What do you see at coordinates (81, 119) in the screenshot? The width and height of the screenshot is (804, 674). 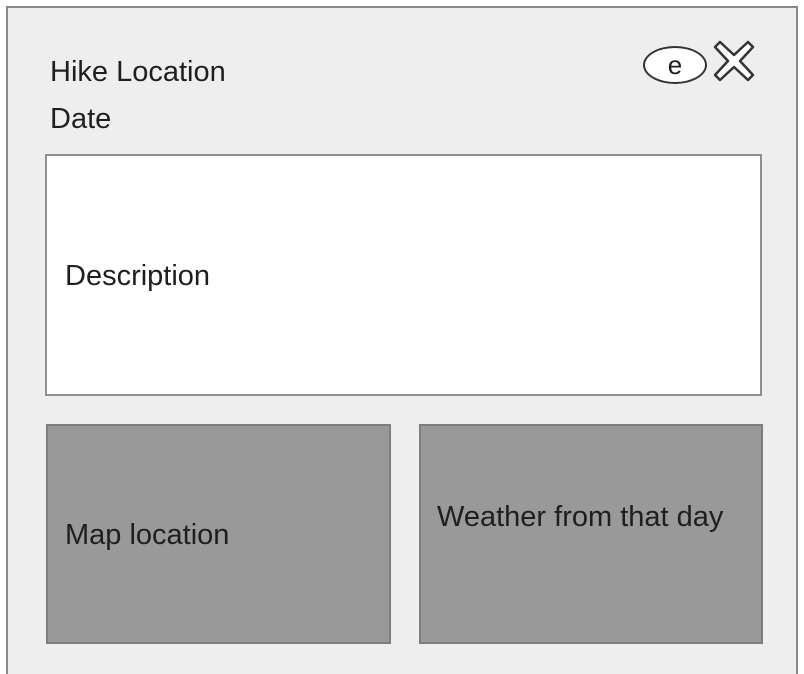 I see `hike-date: Date` at bounding box center [81, 119].